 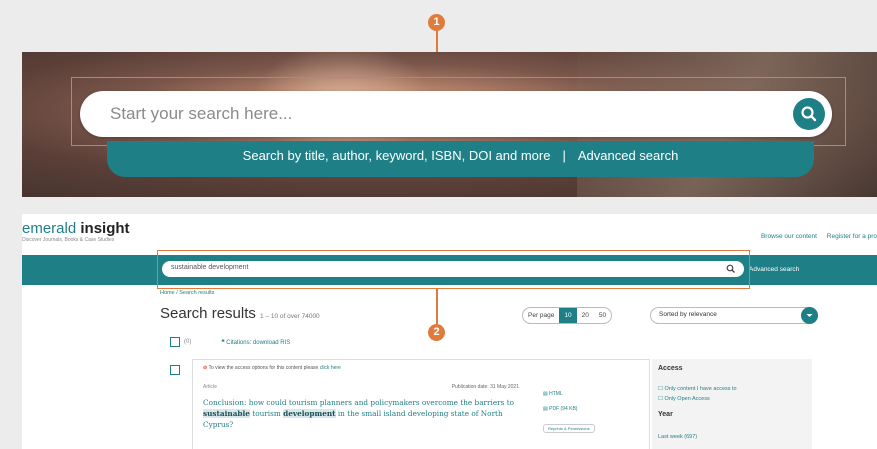 What do you see at coordinates (809, 315) in the screenshot?
I see `chevron-down-icon` at bounding box center [809, 315].